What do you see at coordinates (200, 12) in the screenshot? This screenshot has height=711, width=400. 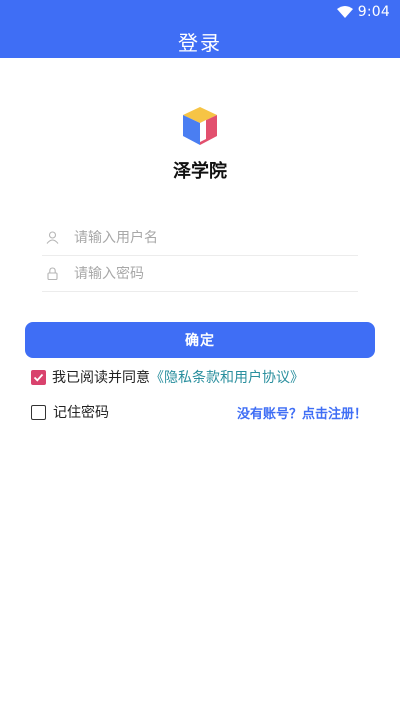 I see `status-bar: 9:04` at bounding box center [200, 12].